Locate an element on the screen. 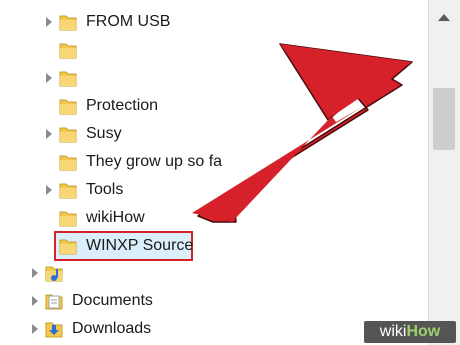  tree-item-label: Susy is located at coordinates (104, 133).